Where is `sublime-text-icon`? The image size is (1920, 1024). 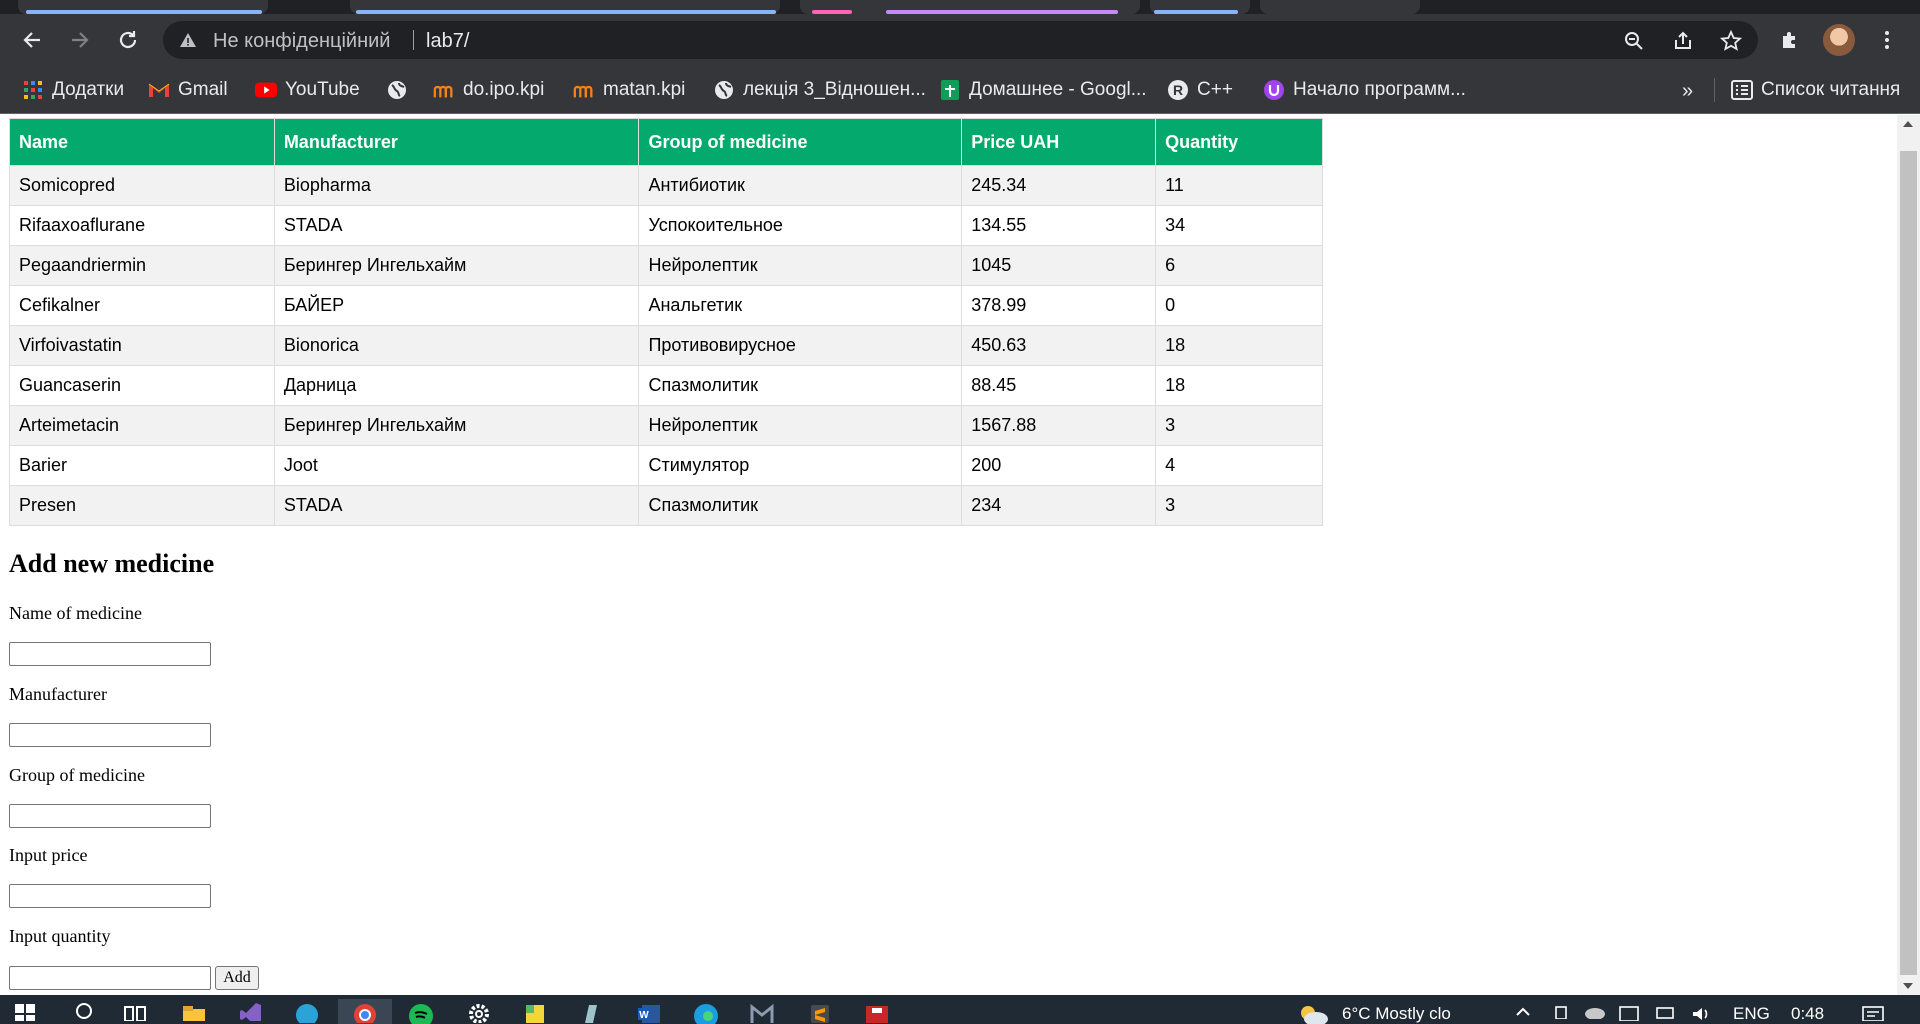 sublime-text-icon is located at coordinates (820, 1011).